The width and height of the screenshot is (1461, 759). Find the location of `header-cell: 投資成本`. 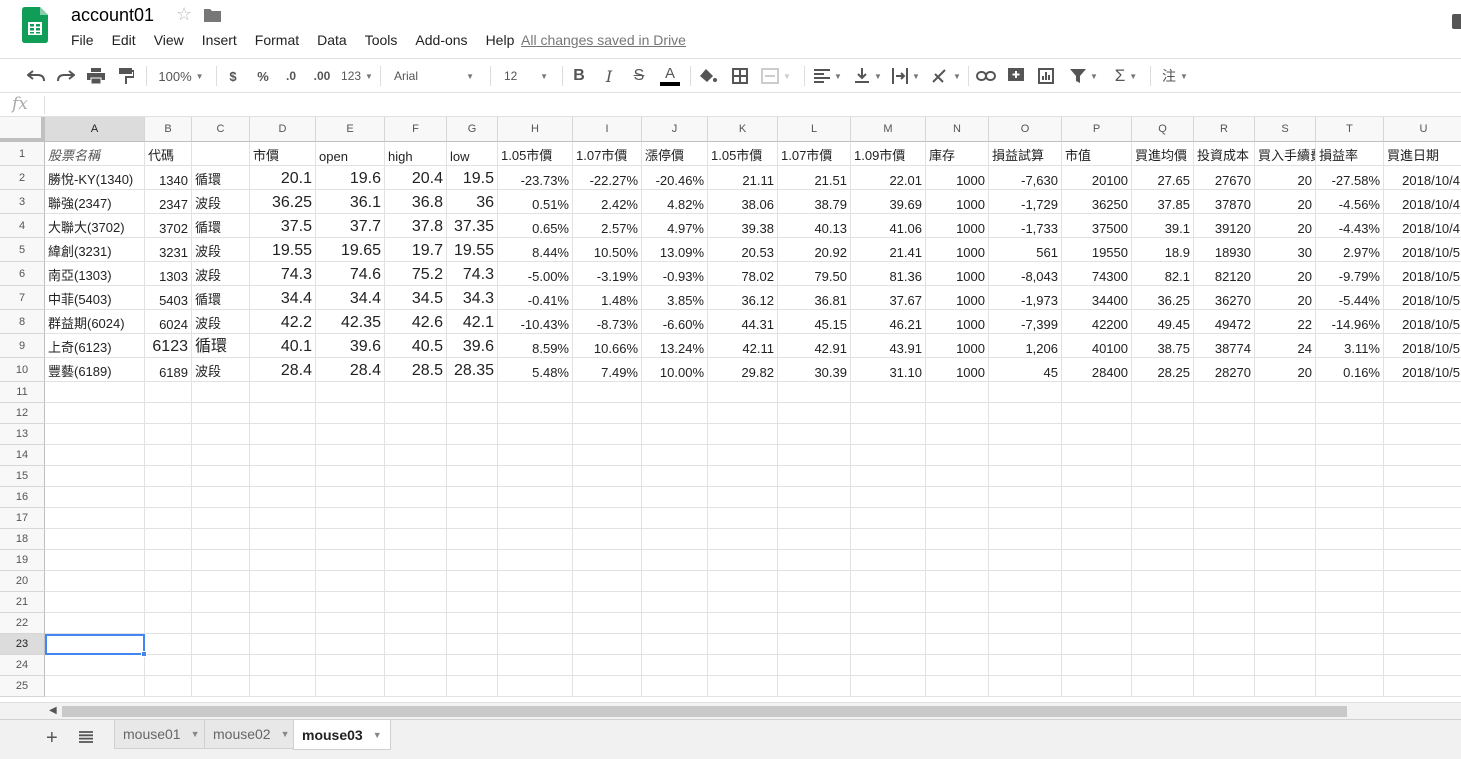

header-cell: 投資成本 is located at coordinates (1224, 154).